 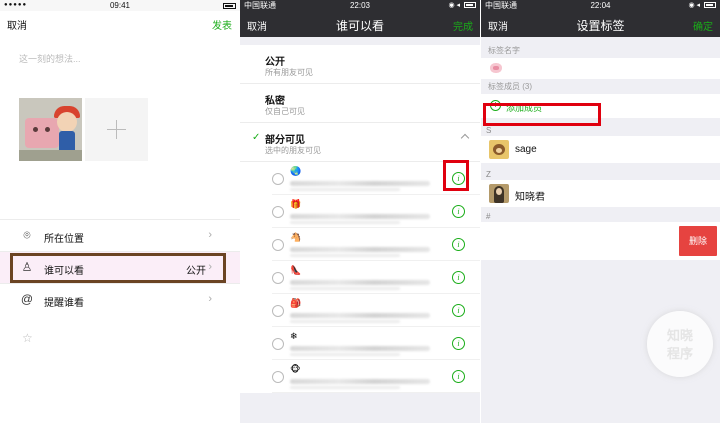 What do you see at coordinates (120, 23) in the screenshot?
I see `nav-bar: 取消 发表` at bounding box center [120, 23].